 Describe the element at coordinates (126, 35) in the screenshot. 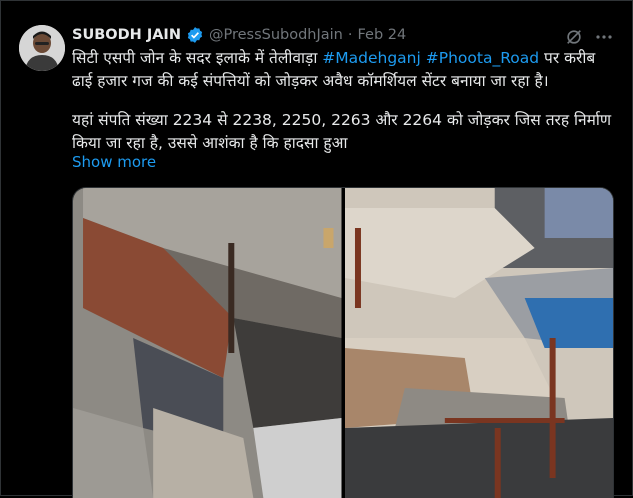

I see `author-name: SUBODH JAIN` at that location.